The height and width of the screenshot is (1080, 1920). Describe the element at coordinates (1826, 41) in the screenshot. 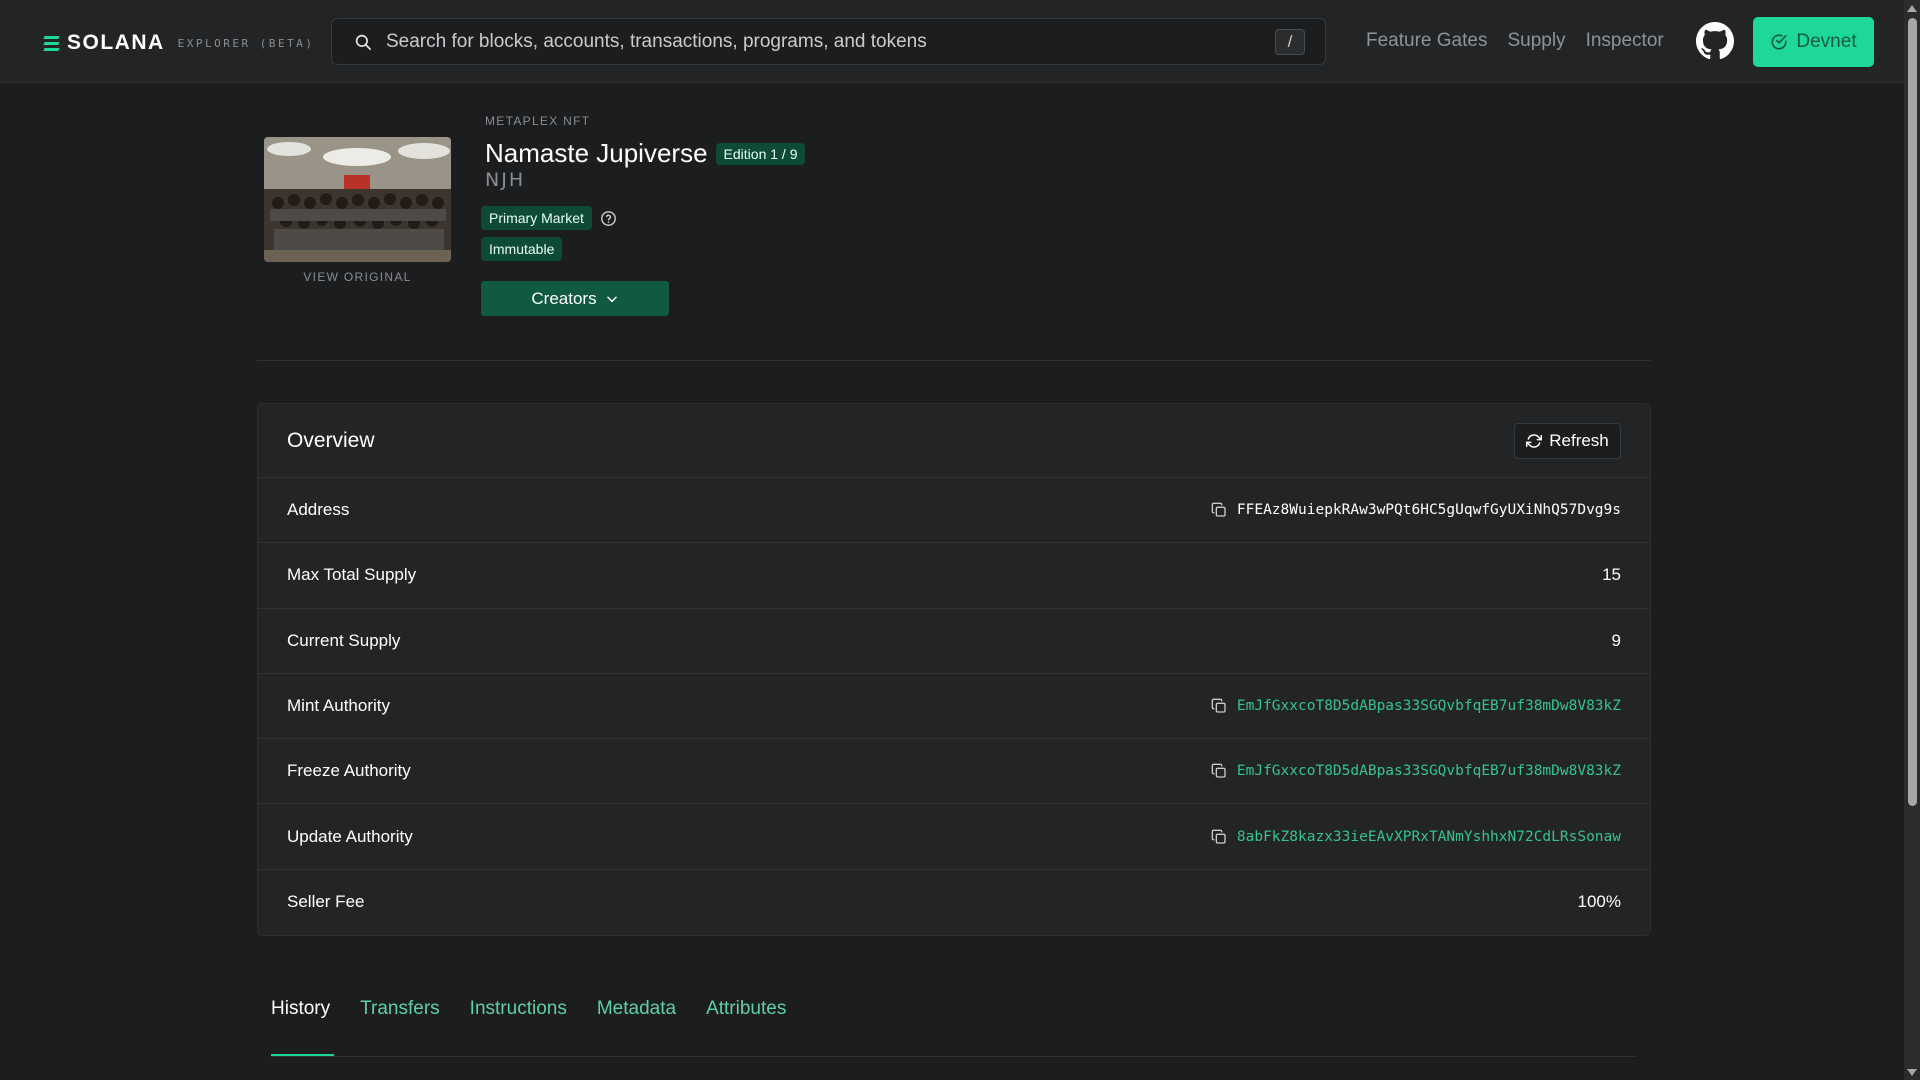

I see `cluster-label: Devnet` at that location.